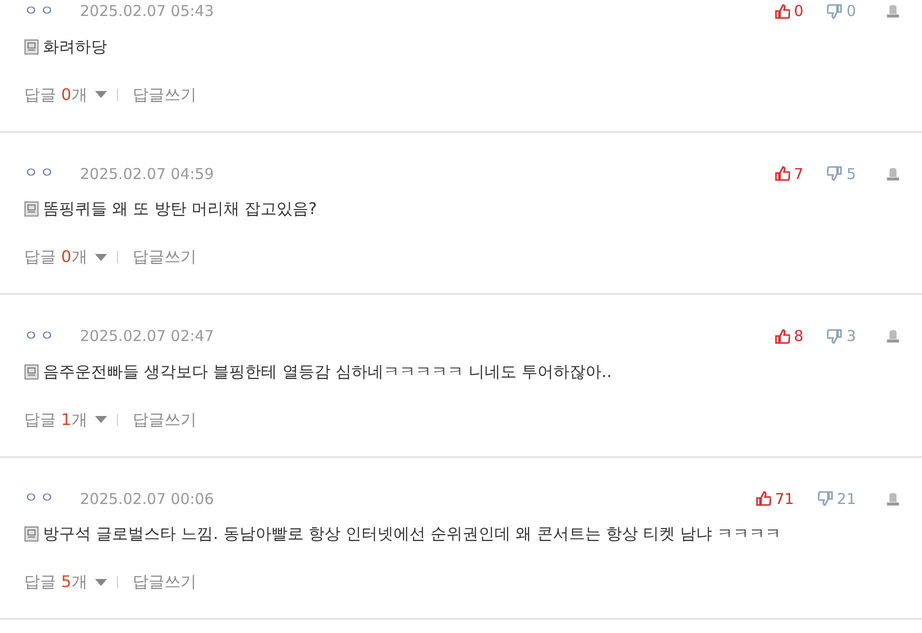  What do you see at coordinates (56, 420) in the screenshot?
I see `reply-count-link: 답글 1개` at bounding box center [56, 420].